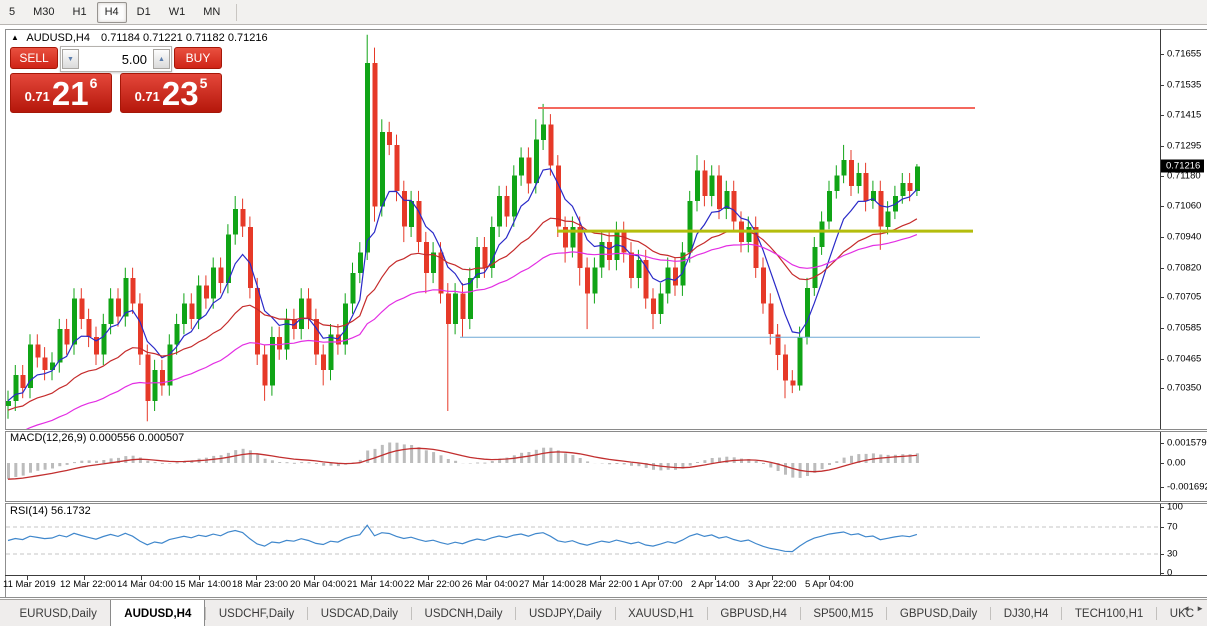 Image resolution: width=1207 pixels, height=626 pixels. Describe the element at coordinates (1170, 573) in the screenshot. I see `rsi-axis-label: 0` at that location.